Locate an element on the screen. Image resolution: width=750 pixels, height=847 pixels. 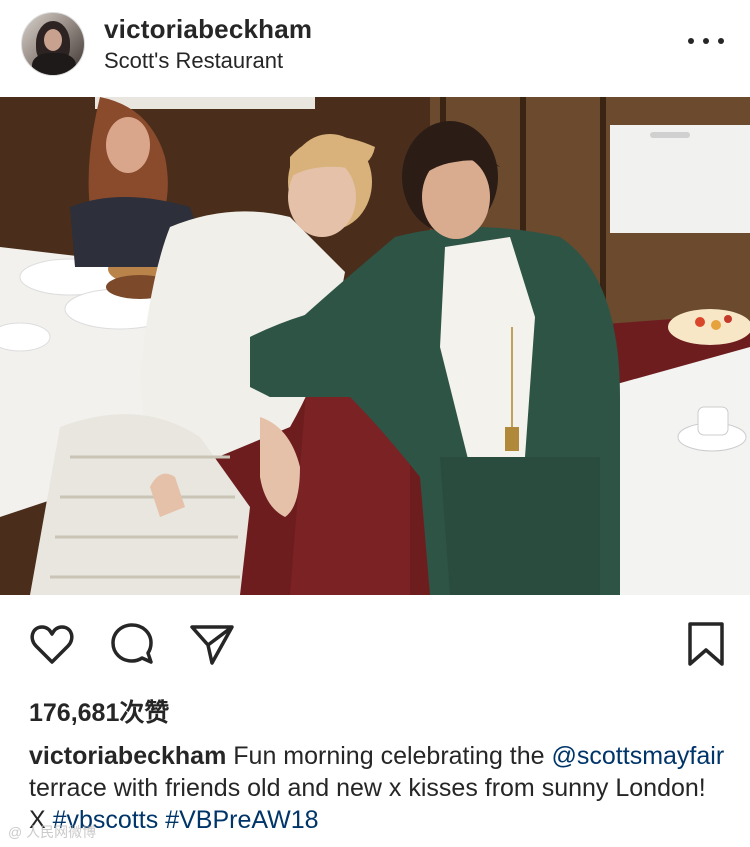
like-count: 176,681次赞 is located at coordinates (99, 711).